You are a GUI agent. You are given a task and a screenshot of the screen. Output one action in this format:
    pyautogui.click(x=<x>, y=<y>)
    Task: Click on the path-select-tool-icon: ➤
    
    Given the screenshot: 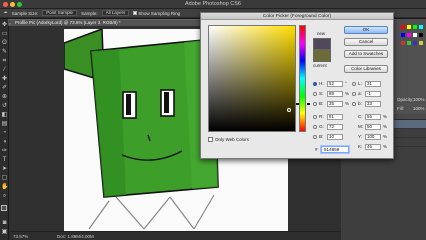 What is the action you would take?
    pyautogui.click(x=4, y=169)
    